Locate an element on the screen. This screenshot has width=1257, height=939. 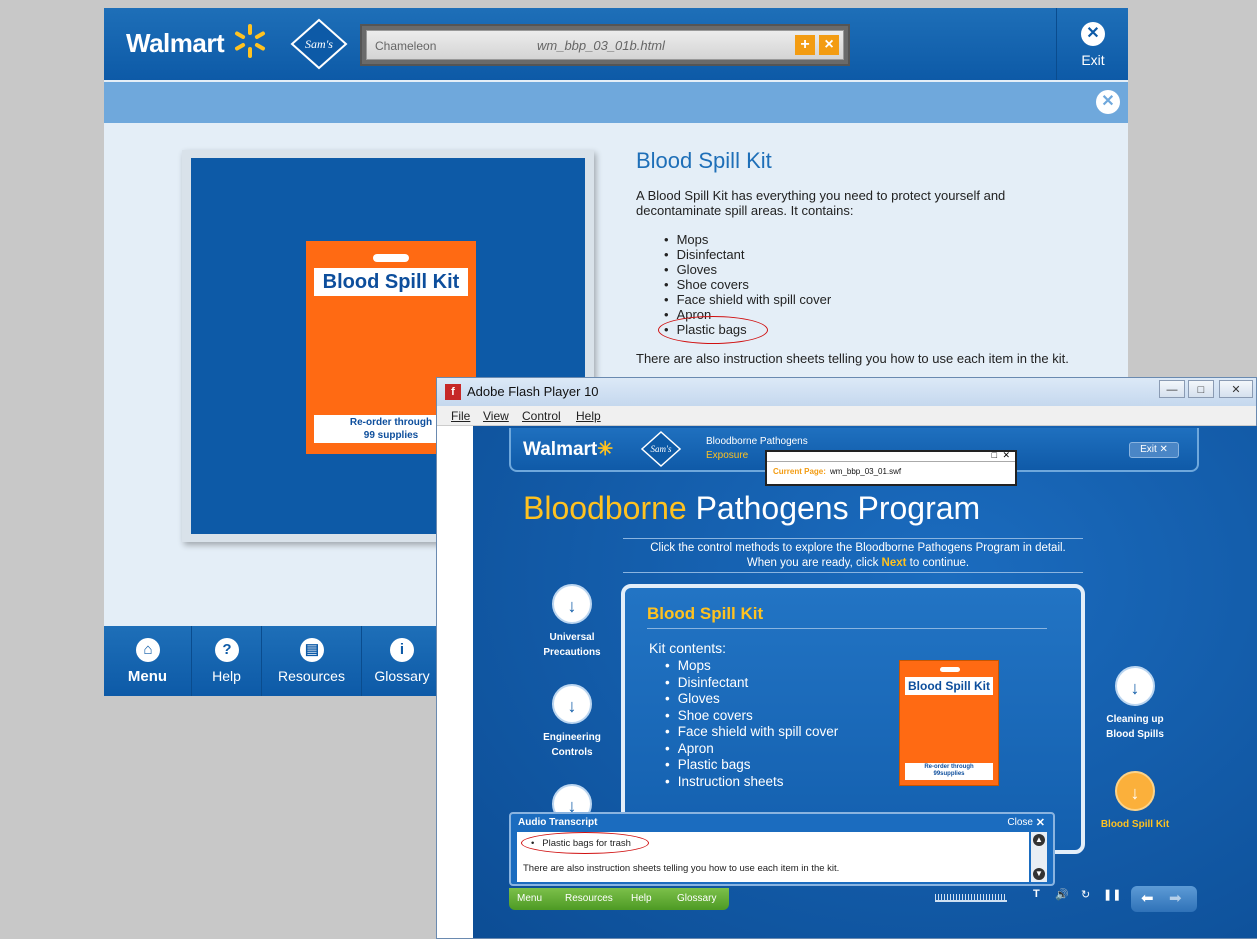
list-item: Plastic bags is located at coordinates (751, 765).